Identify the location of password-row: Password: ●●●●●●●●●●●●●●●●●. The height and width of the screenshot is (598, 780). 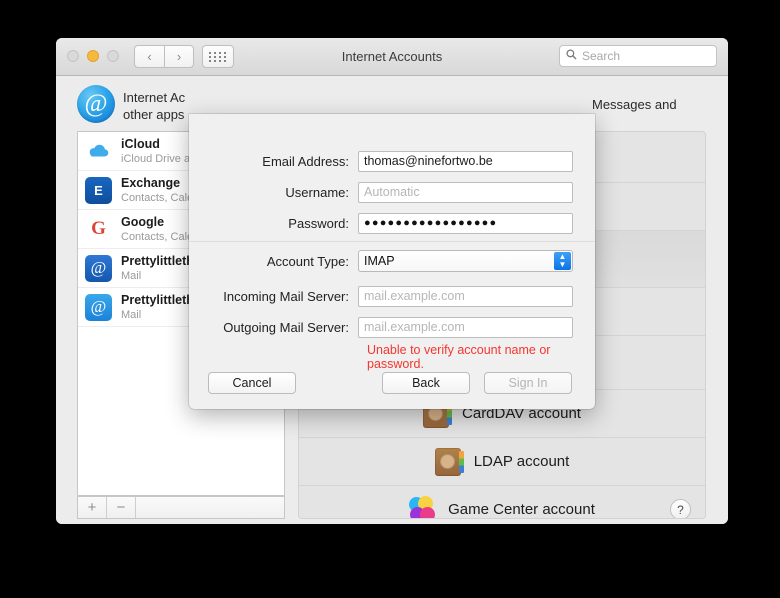
(392, 223).